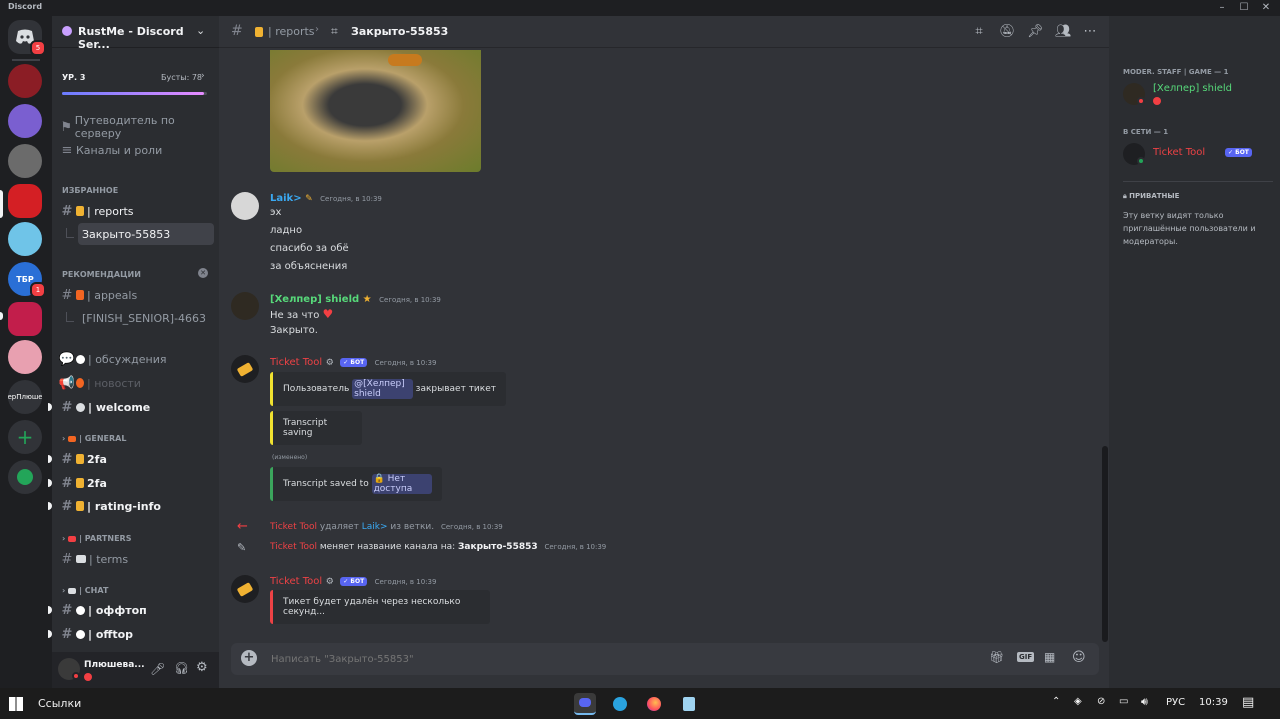  Describe the element at coordinates (1101, 701) in the screenshot. I see `network-off-icon: ⊘` at that location.